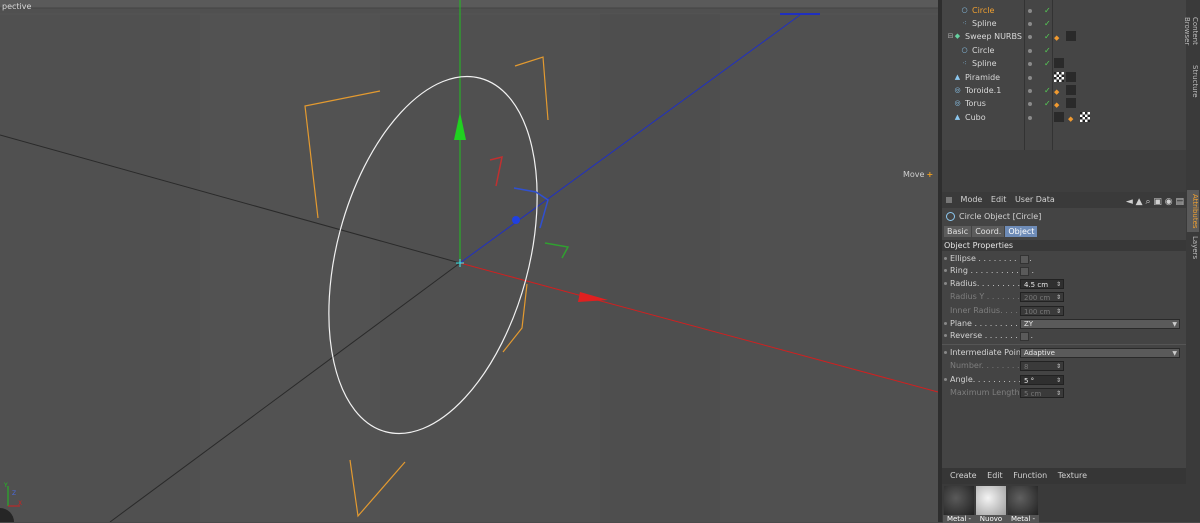  Describe the element at coordinates (989, 352) in the screenshot. I see `prop-label: Intermediate Points` at that location.